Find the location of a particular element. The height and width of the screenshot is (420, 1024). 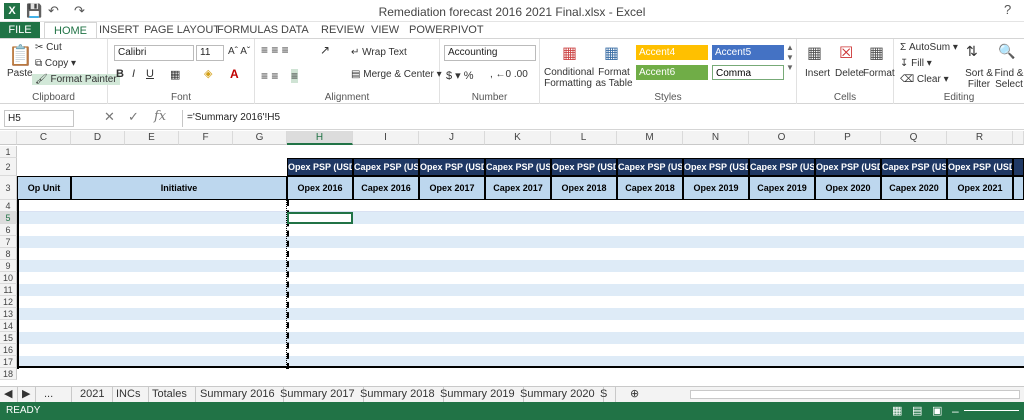

col-header-h: H is located at coordinates (320, 138).